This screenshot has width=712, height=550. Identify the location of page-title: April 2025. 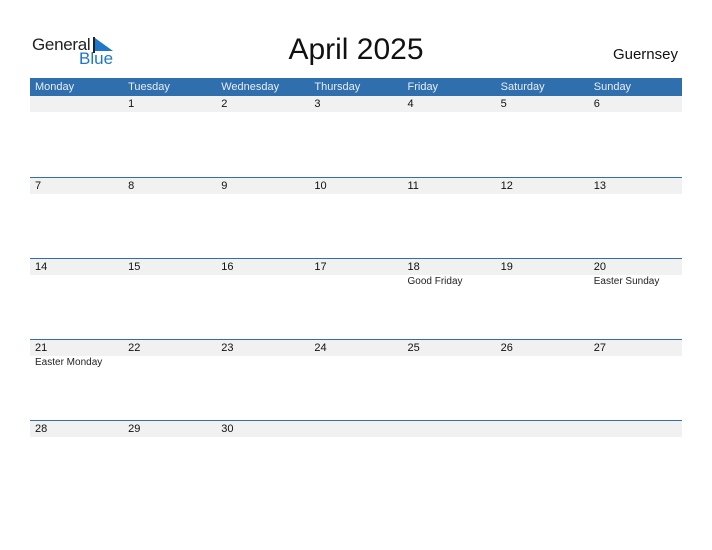
(356, 49).